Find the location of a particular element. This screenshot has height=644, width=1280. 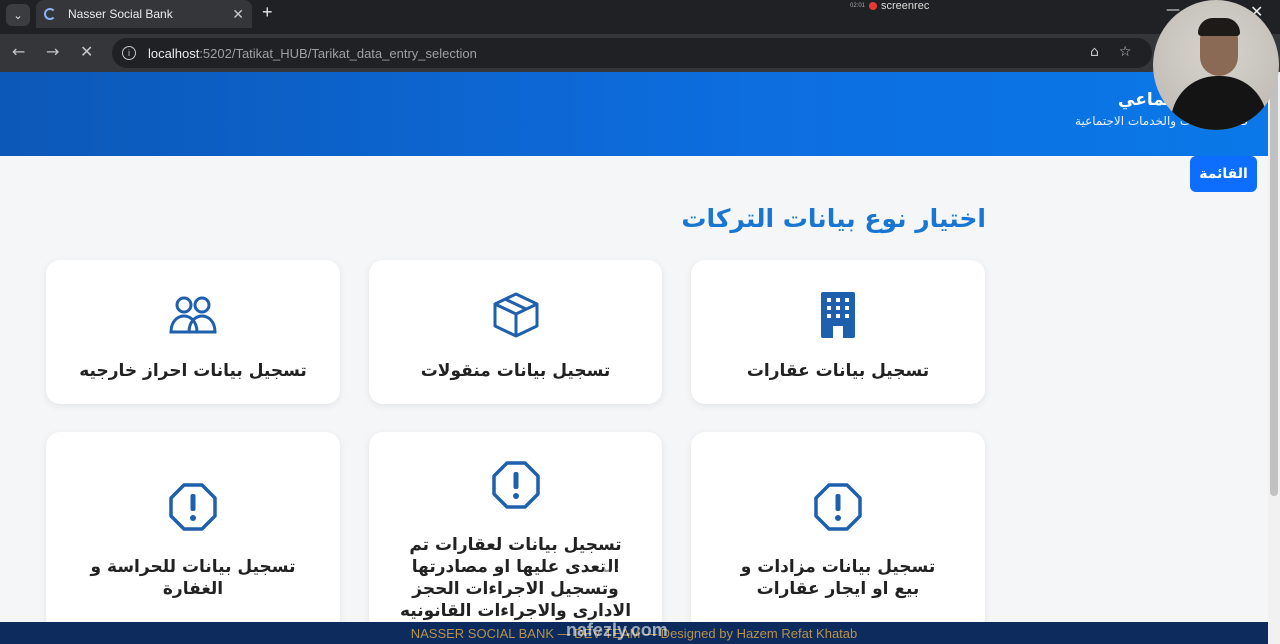

card-label: تسجيل بيانات احراز خارجيه is located at coordinates (193, 371).